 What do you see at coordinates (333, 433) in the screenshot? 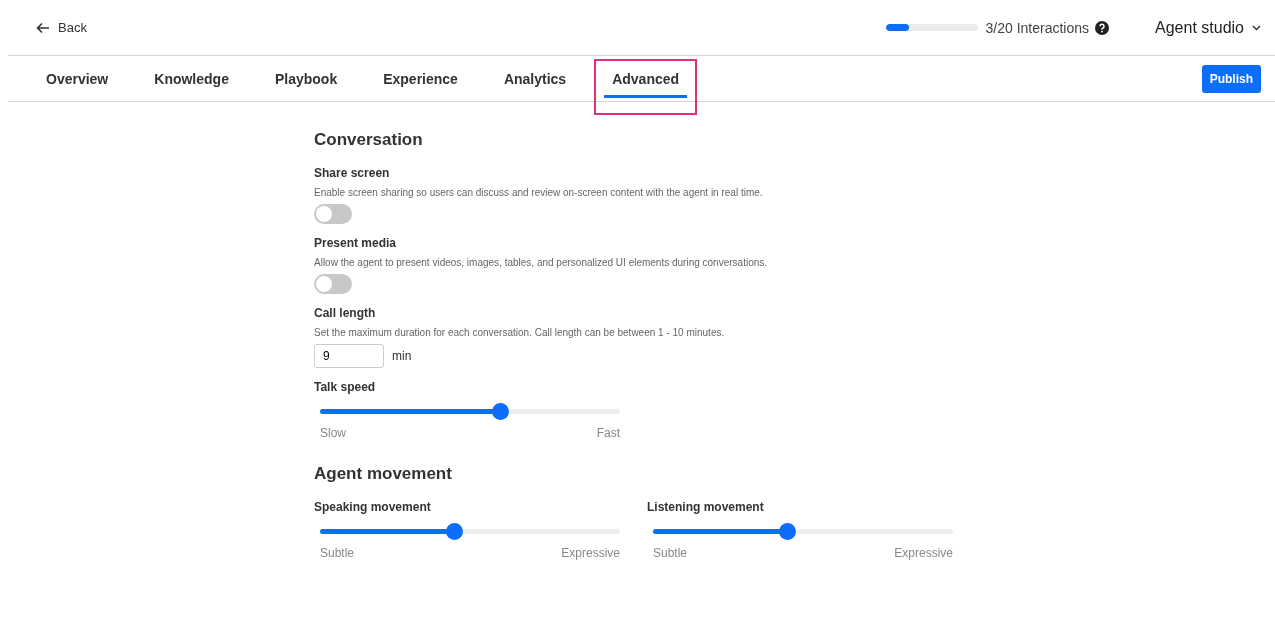
I see `slider-min-label: Slow` at bounding box center [333, 433].